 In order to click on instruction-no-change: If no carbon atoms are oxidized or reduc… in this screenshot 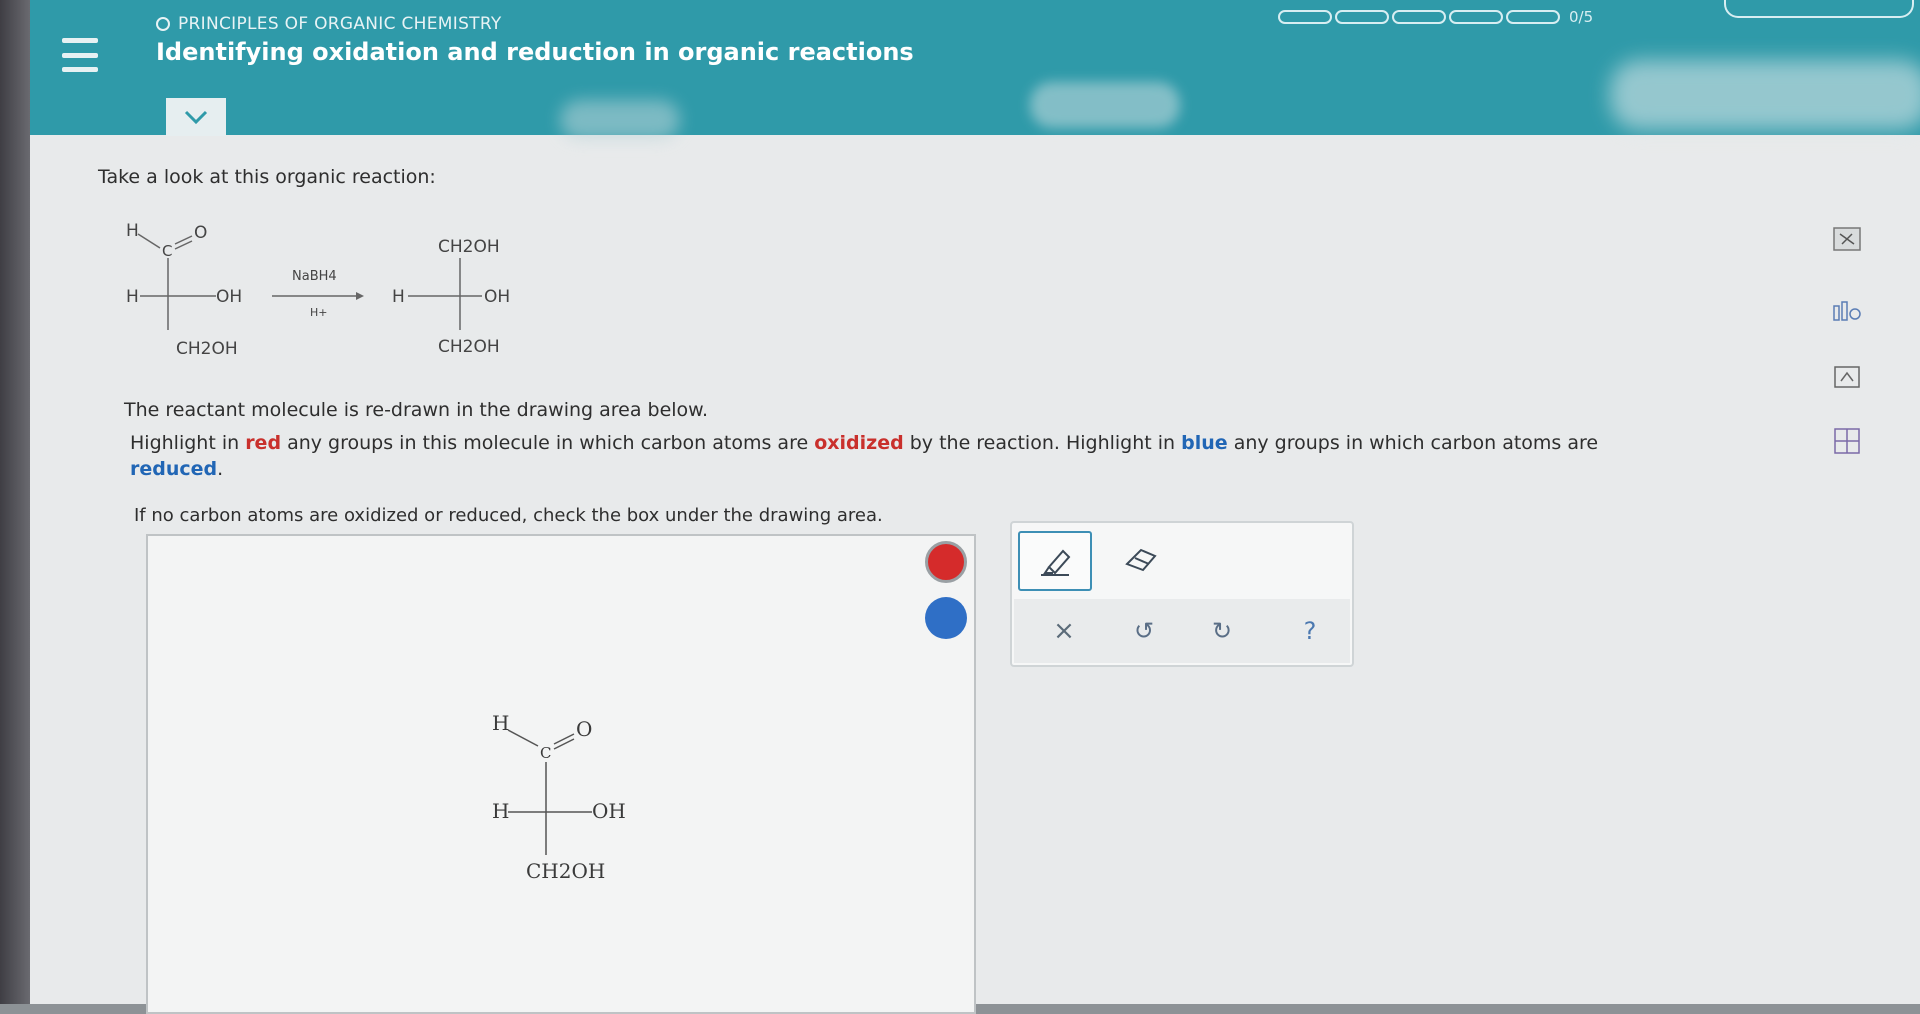, I will do `click(508, 515)`.